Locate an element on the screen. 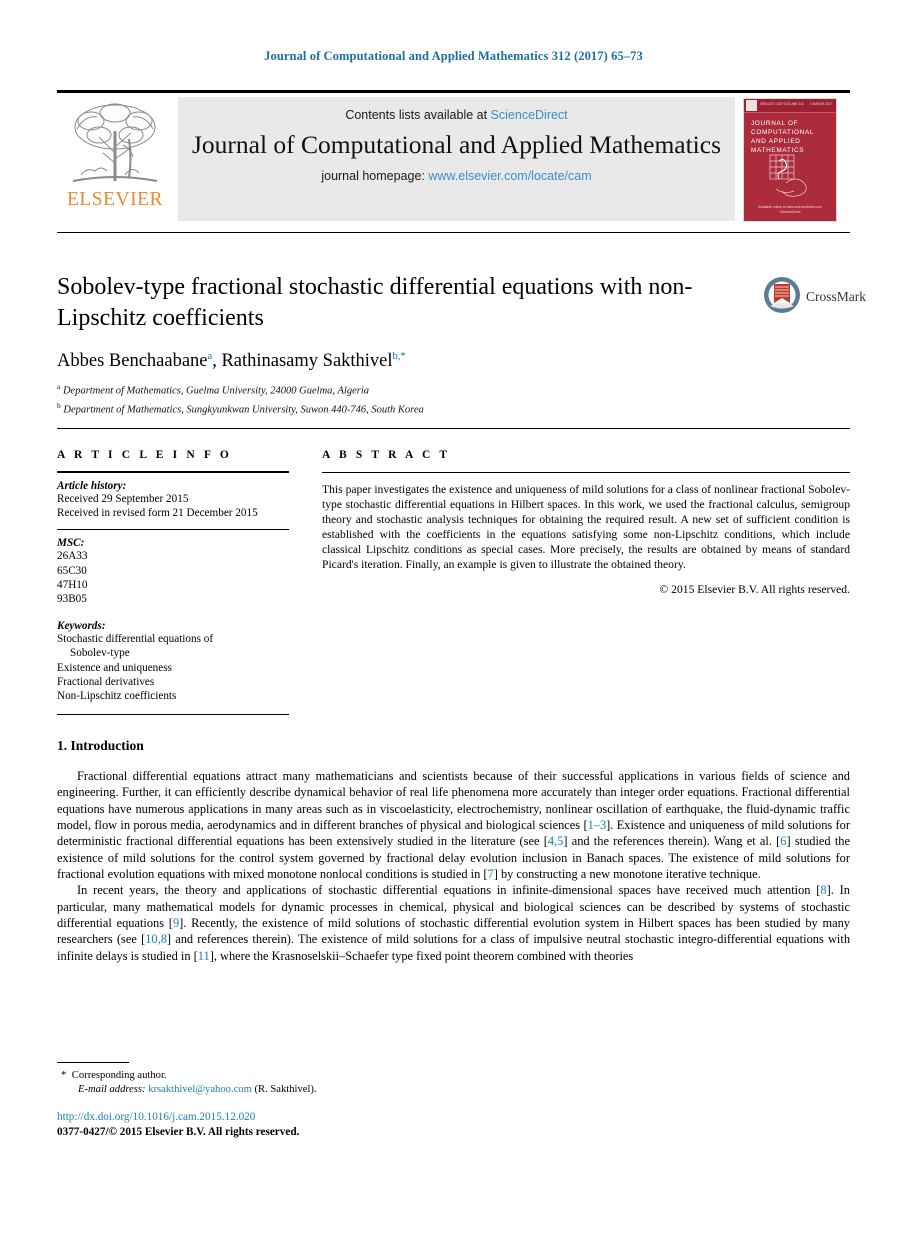 The height and width of the screenshot is (1238, 907). corresponding-author-text: Corresponding author. is located at coordinates (119, 1075).